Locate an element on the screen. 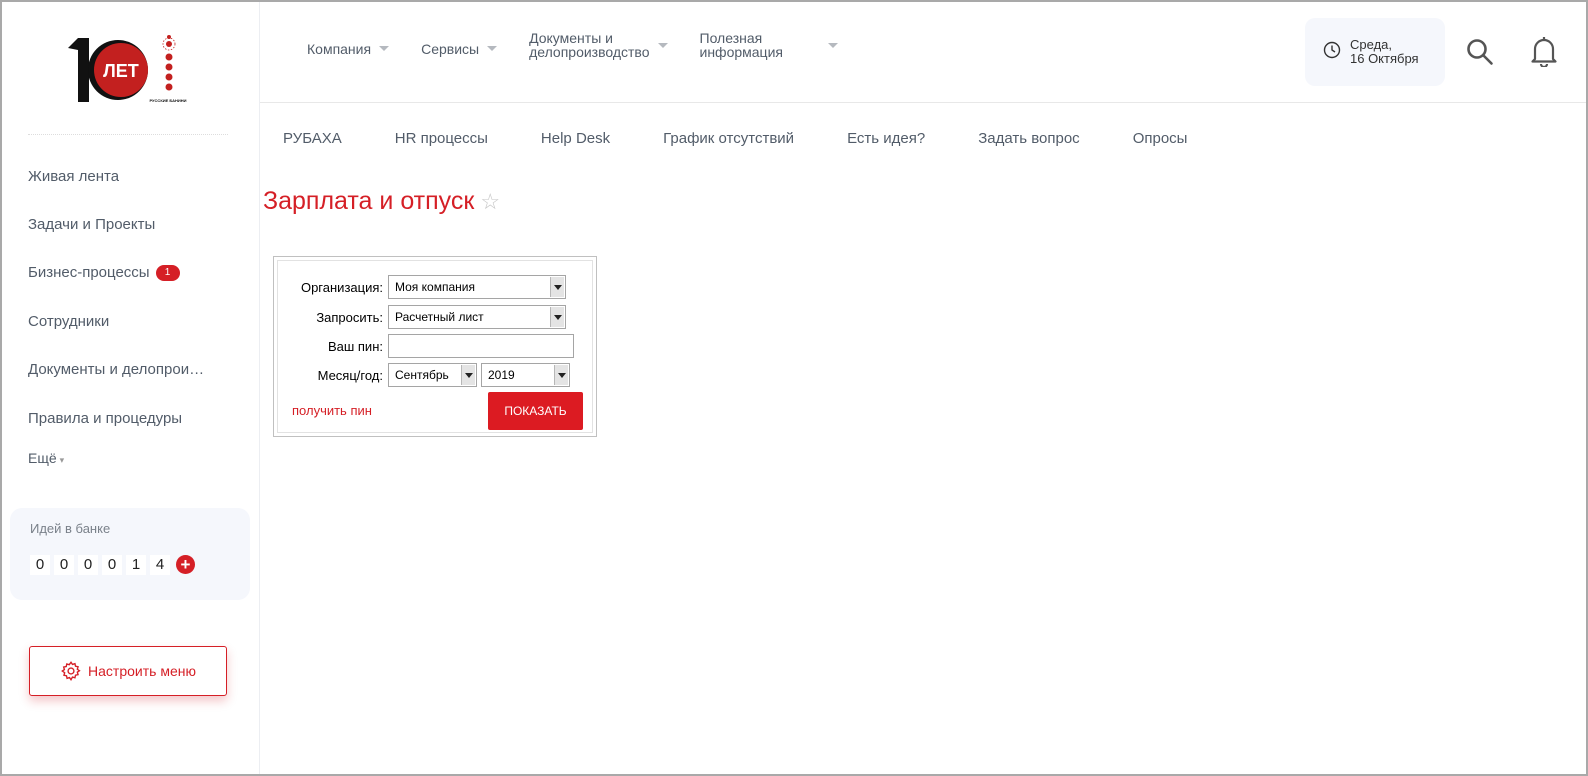  sidebar-item-live-feed: Живая лента is located at coordinates (138, 176).